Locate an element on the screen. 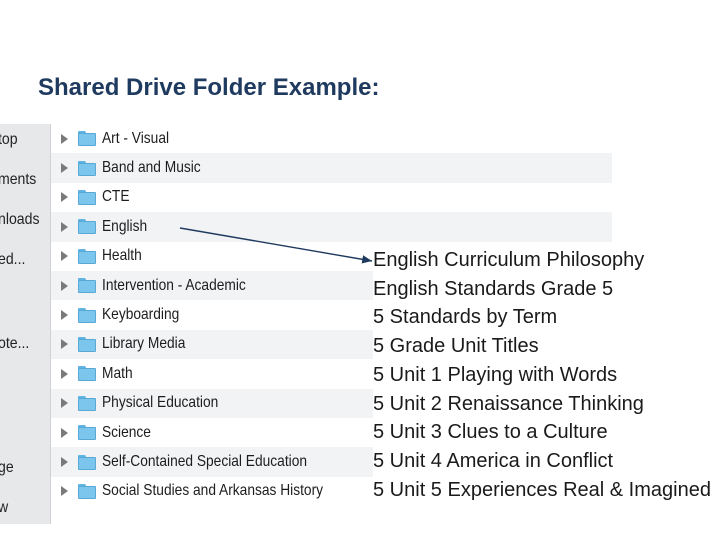 The height and width of the screenshot is (540, 720). contents-item: 5 Unit 2 Renaissance Thinking is located at coordinates (508, 403).